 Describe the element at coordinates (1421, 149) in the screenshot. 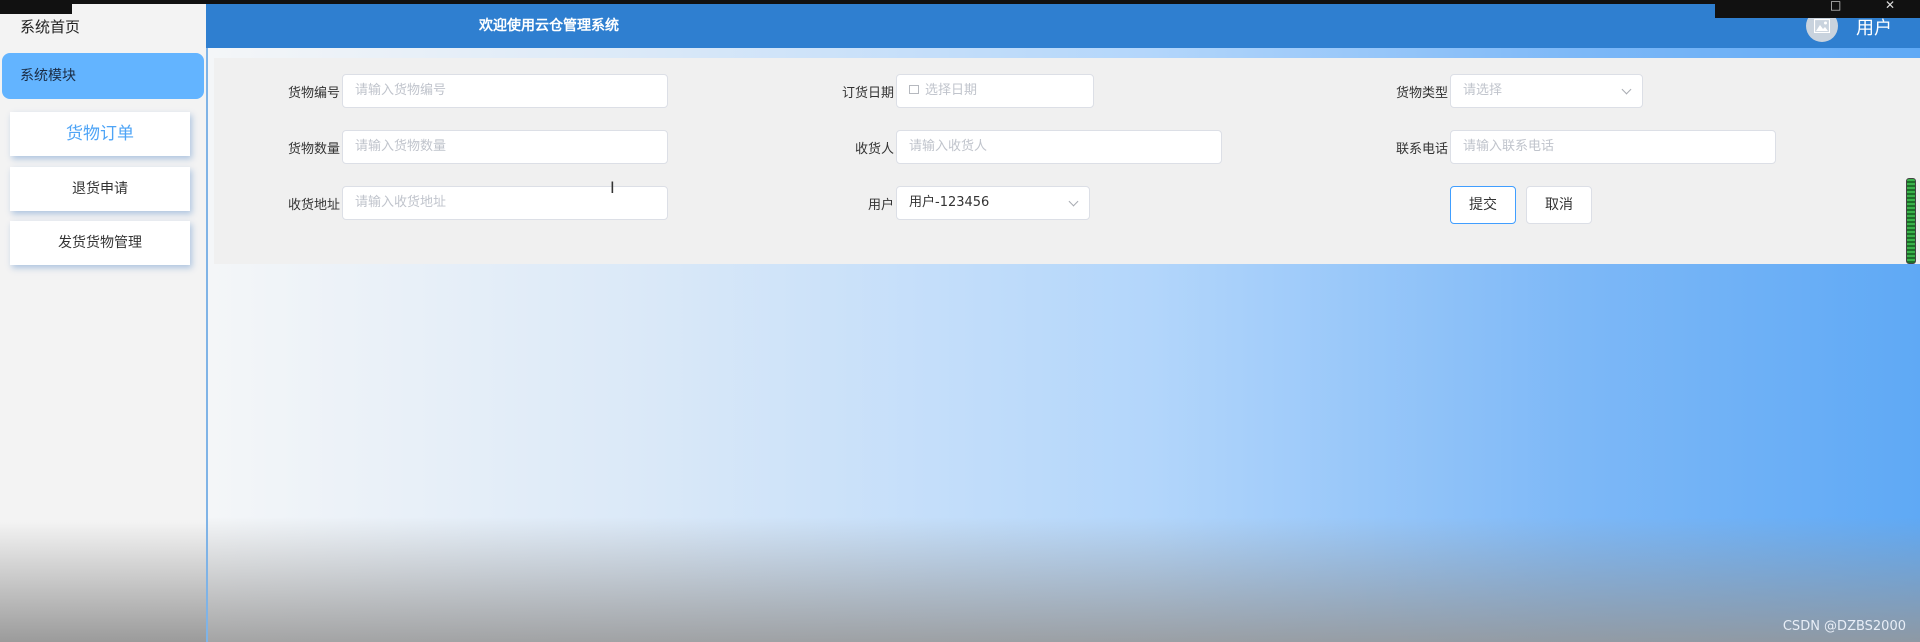

I see `phone-label: 联系电话` at that location.